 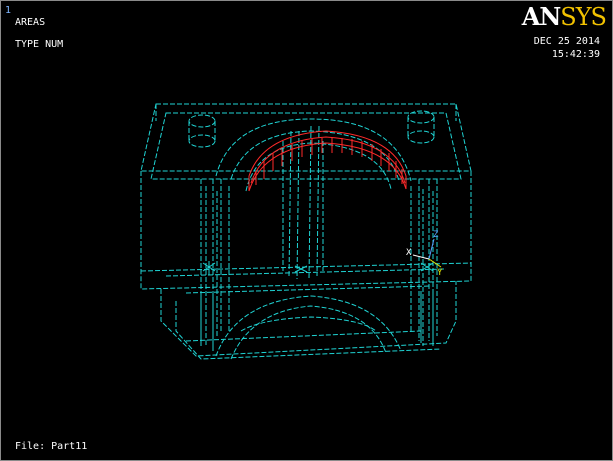 What do you see at coordinates (51, 446) in the screenshot?
I see `file-label: File: Part11` at bounding box center [51, 446].